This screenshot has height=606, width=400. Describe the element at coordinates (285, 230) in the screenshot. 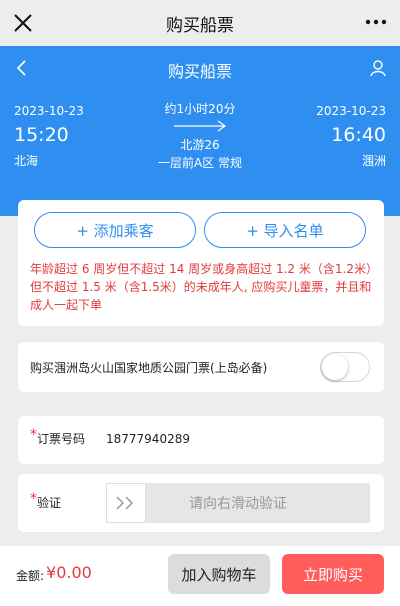

I see `import-list-button: + 导入名单` at that location.